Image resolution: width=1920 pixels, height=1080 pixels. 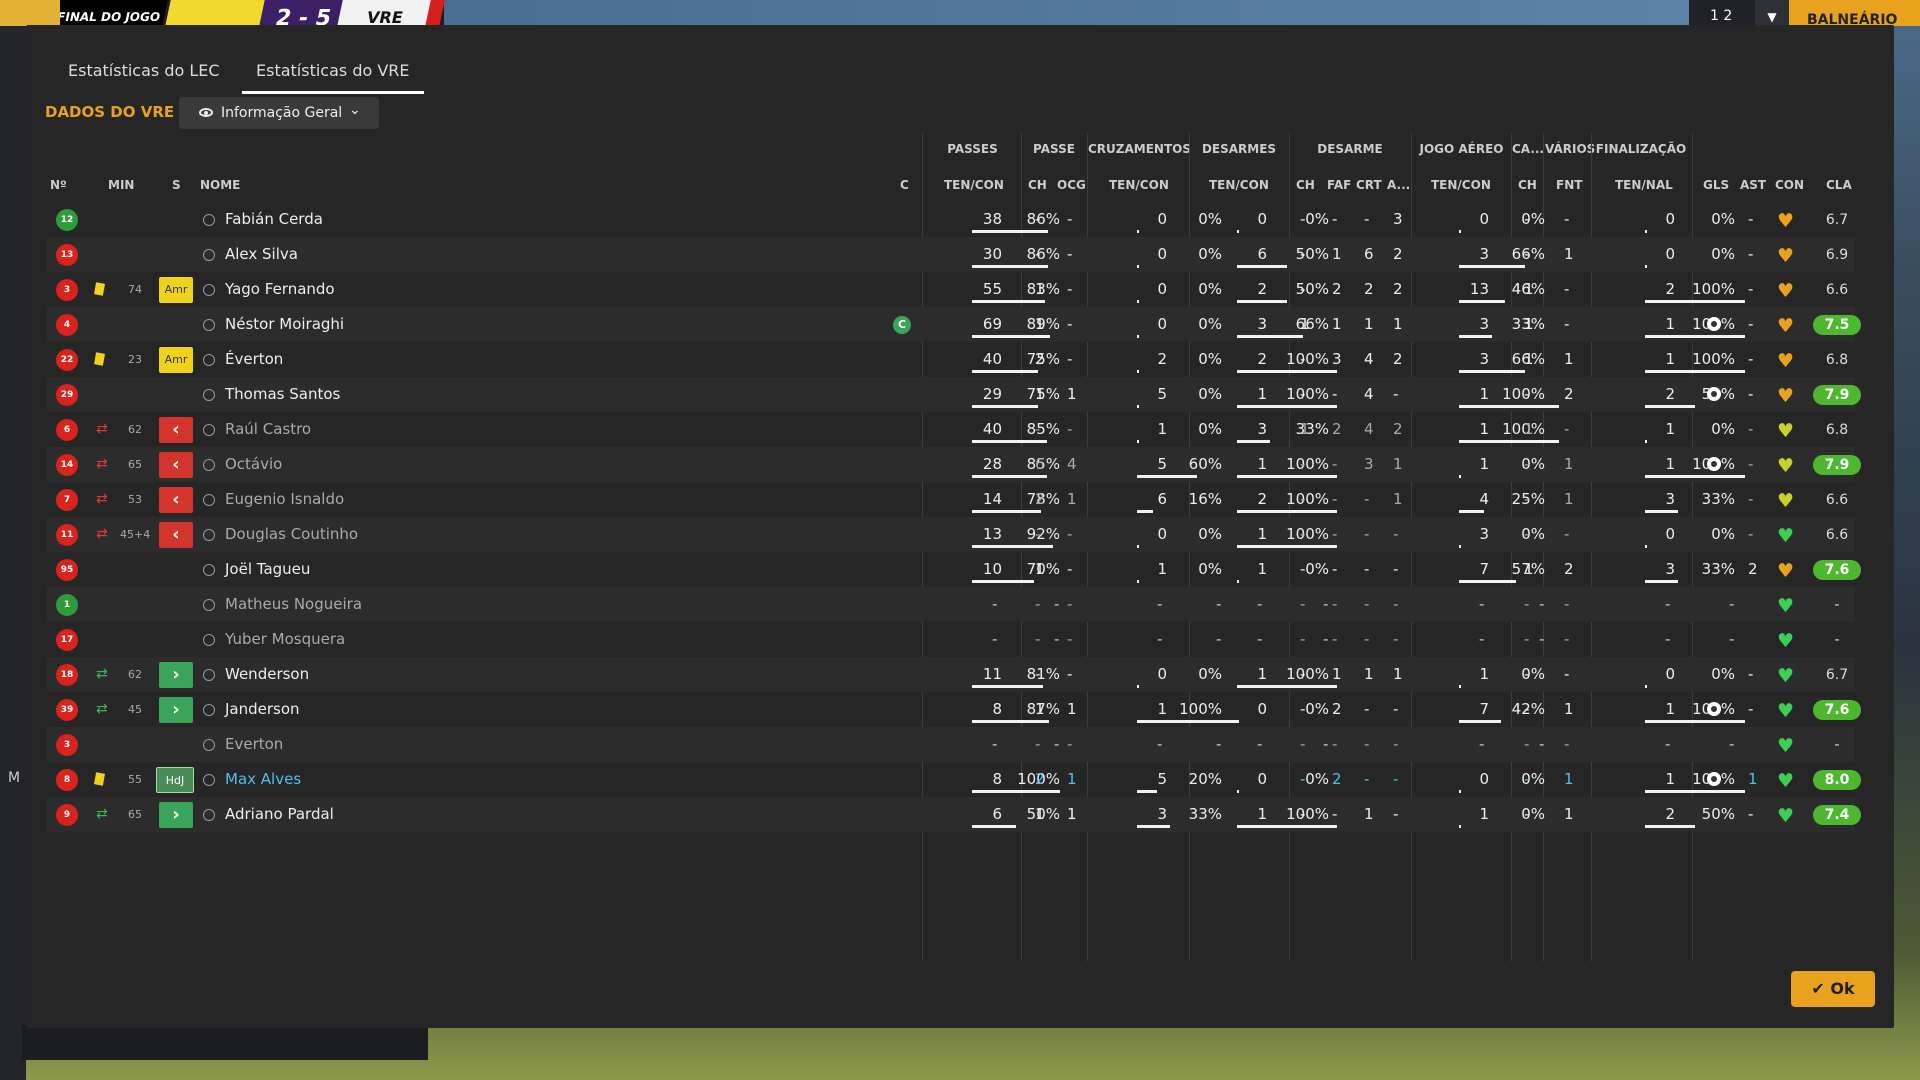 What do you see at coordinates (1367, 499) in the screenshot?
I see `desarme-crt: -` at bounding box center [1367, 499].